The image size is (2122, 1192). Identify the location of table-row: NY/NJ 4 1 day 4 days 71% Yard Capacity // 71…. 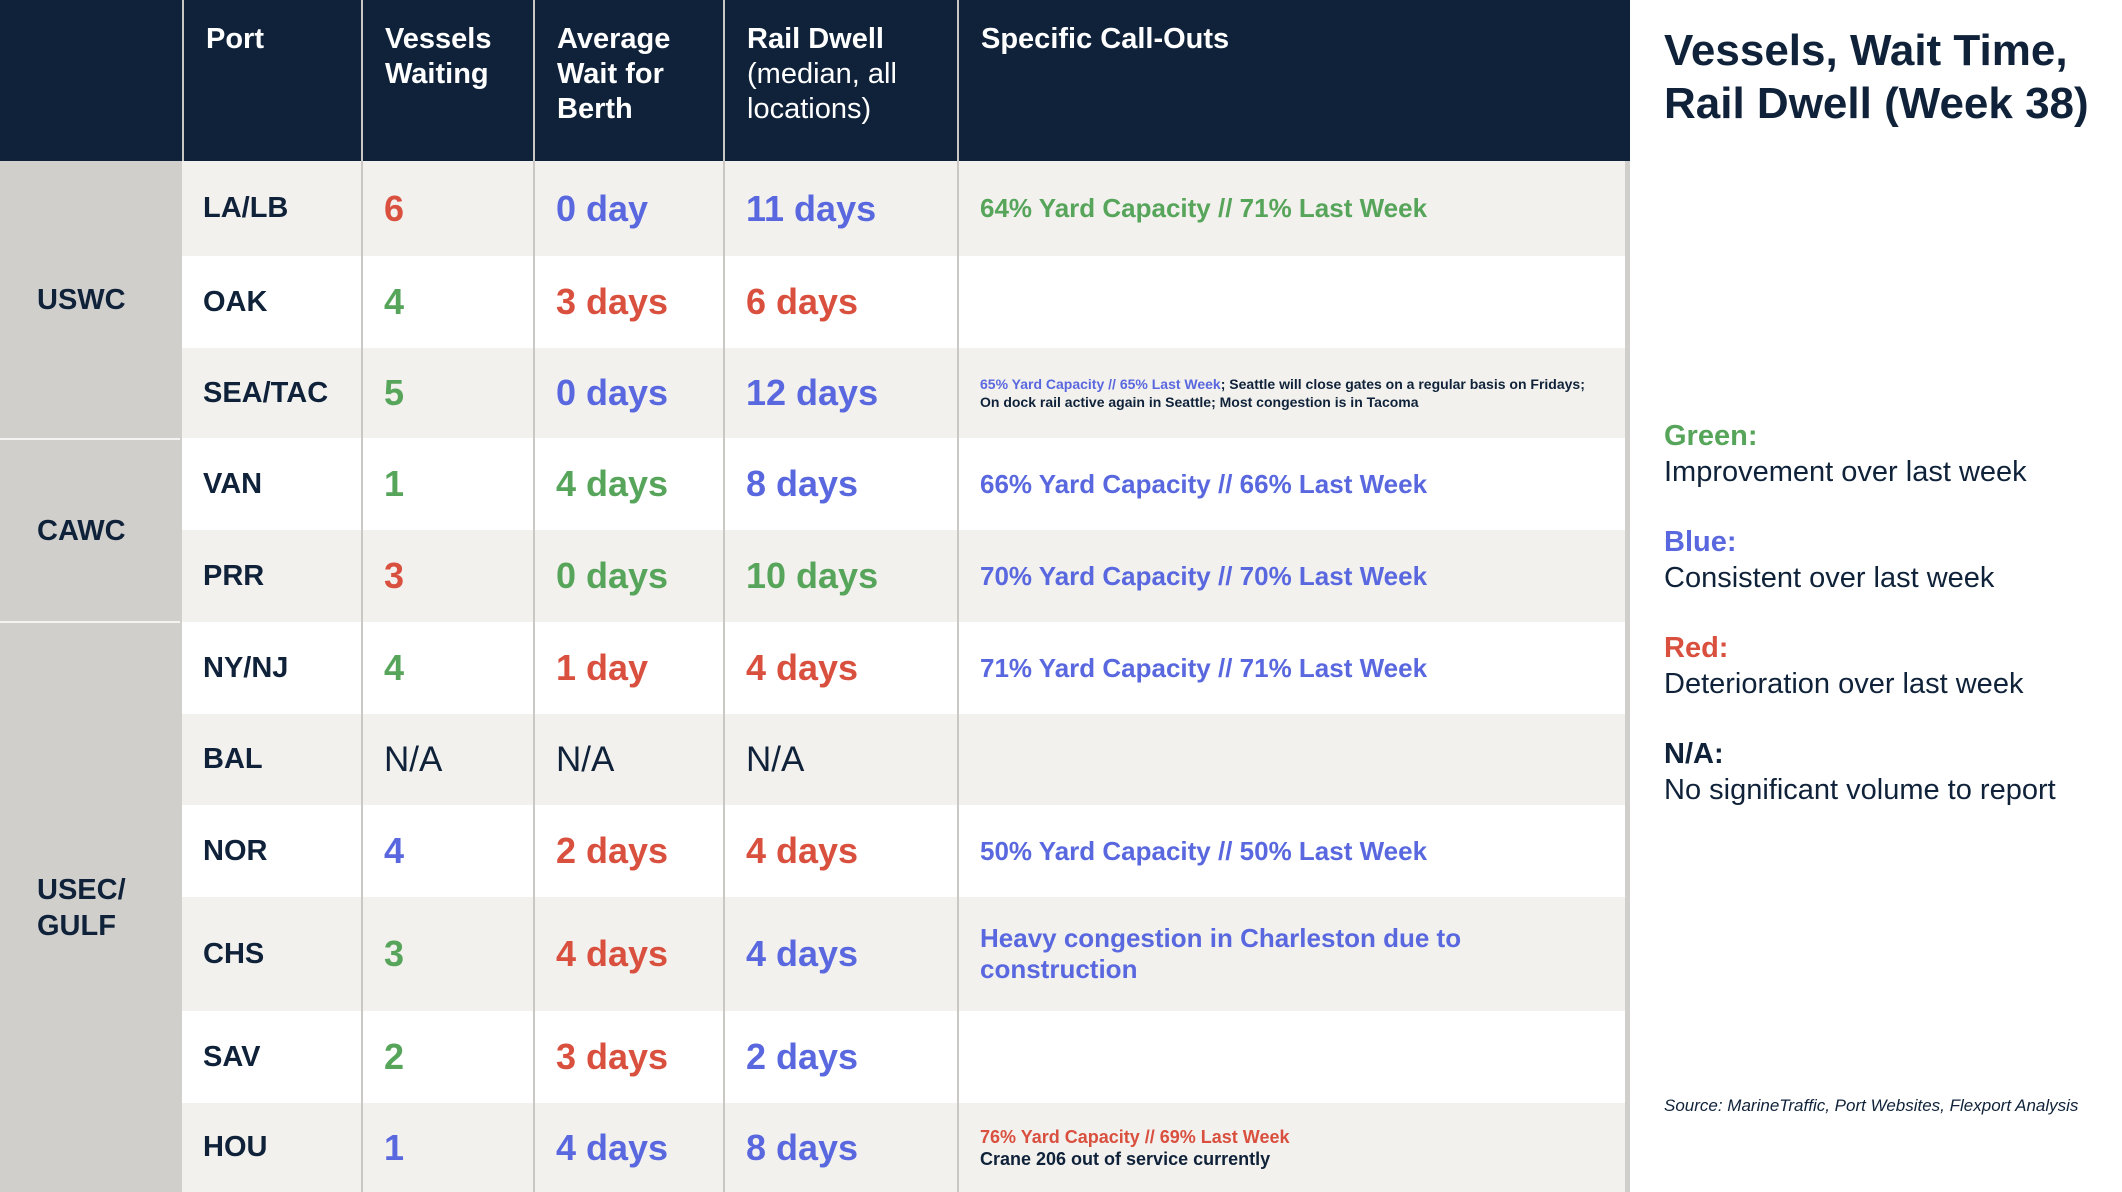
(903, 668).